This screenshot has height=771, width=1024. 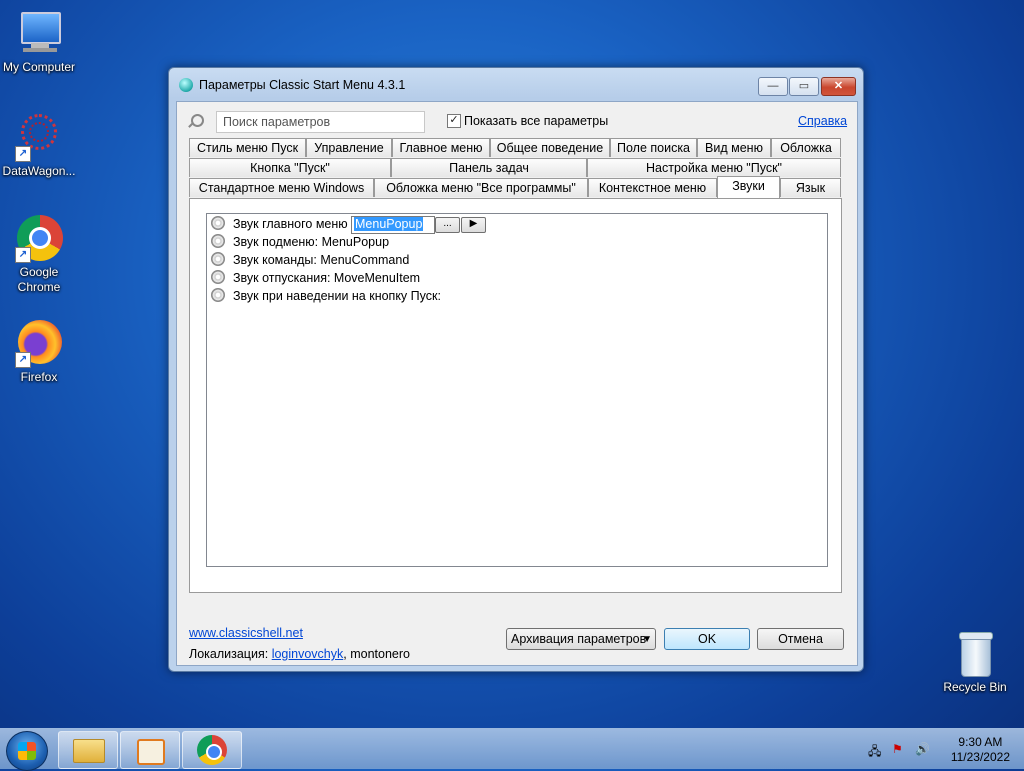 I want to click on tab-skin: Обложка, so click(x=806, y=147).